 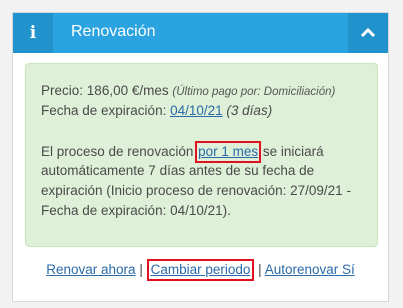 I want to click on expiry-row: Fecha de expiración: 04/10/21 (3 días), so click(x=156, y=111).